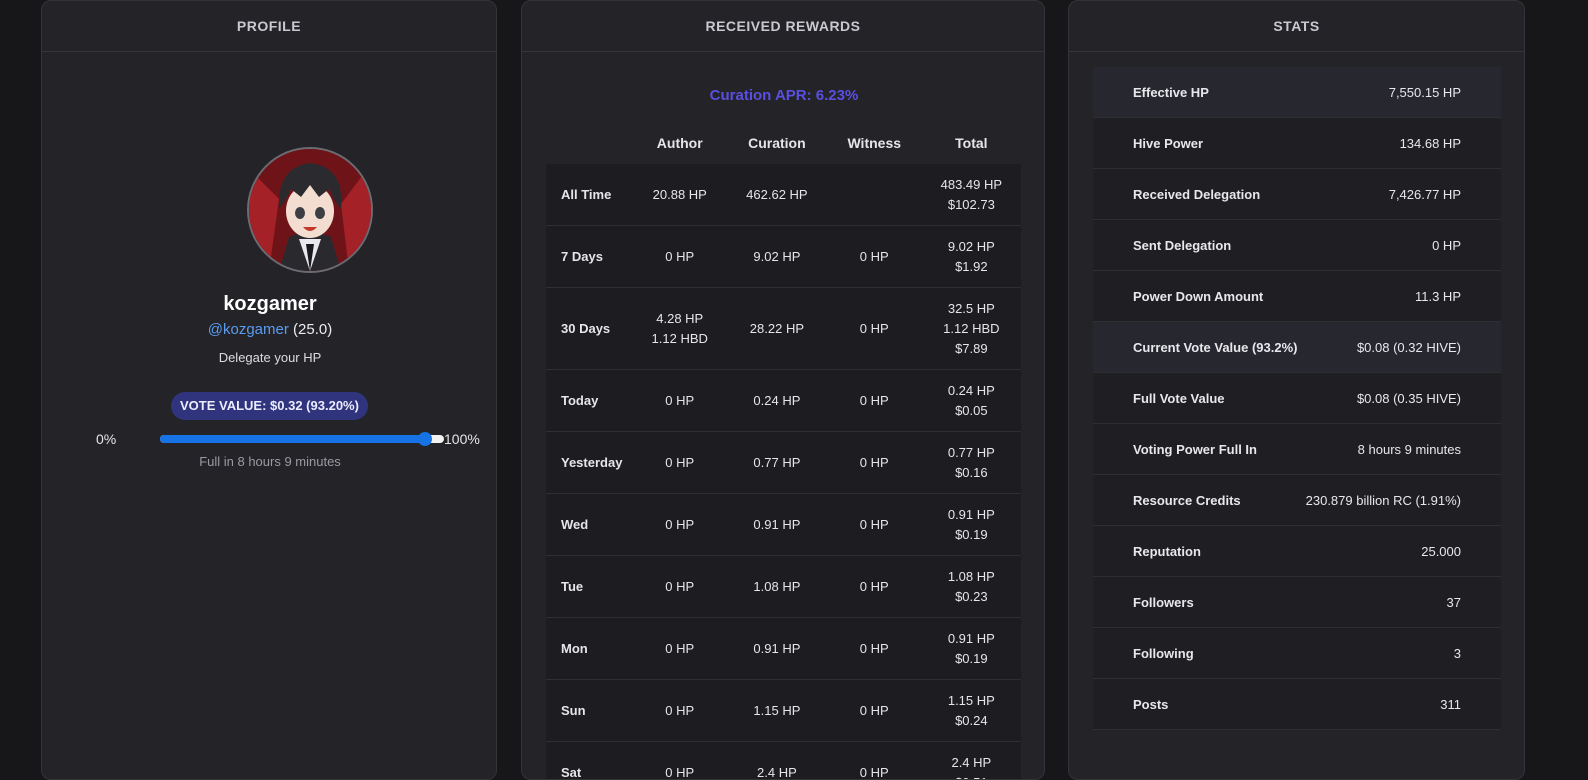  Describe the element at coordinates (777, 329) in the screenshot. I see `rewards-cell-value: 28.22 HP` at that location.